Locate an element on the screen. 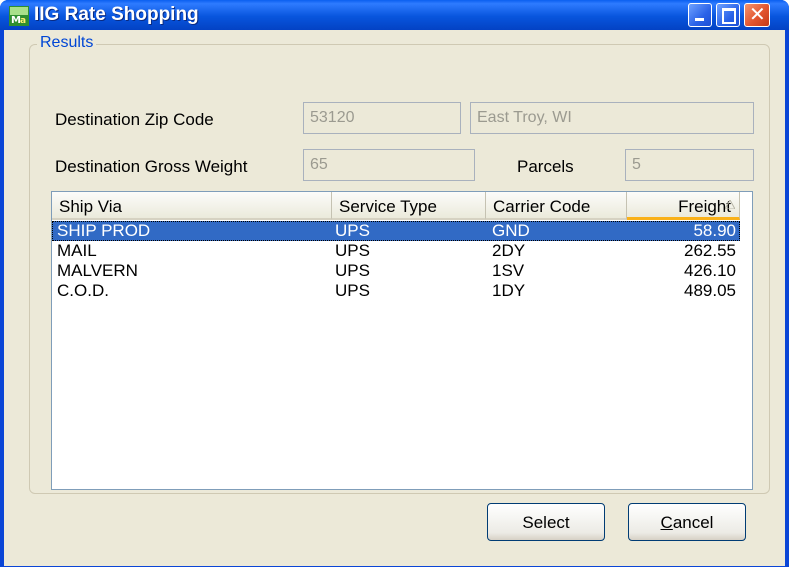 The width and height of the screenshot is (791, 569). freight-header-label: Freight is located at coordinates (704, 206).